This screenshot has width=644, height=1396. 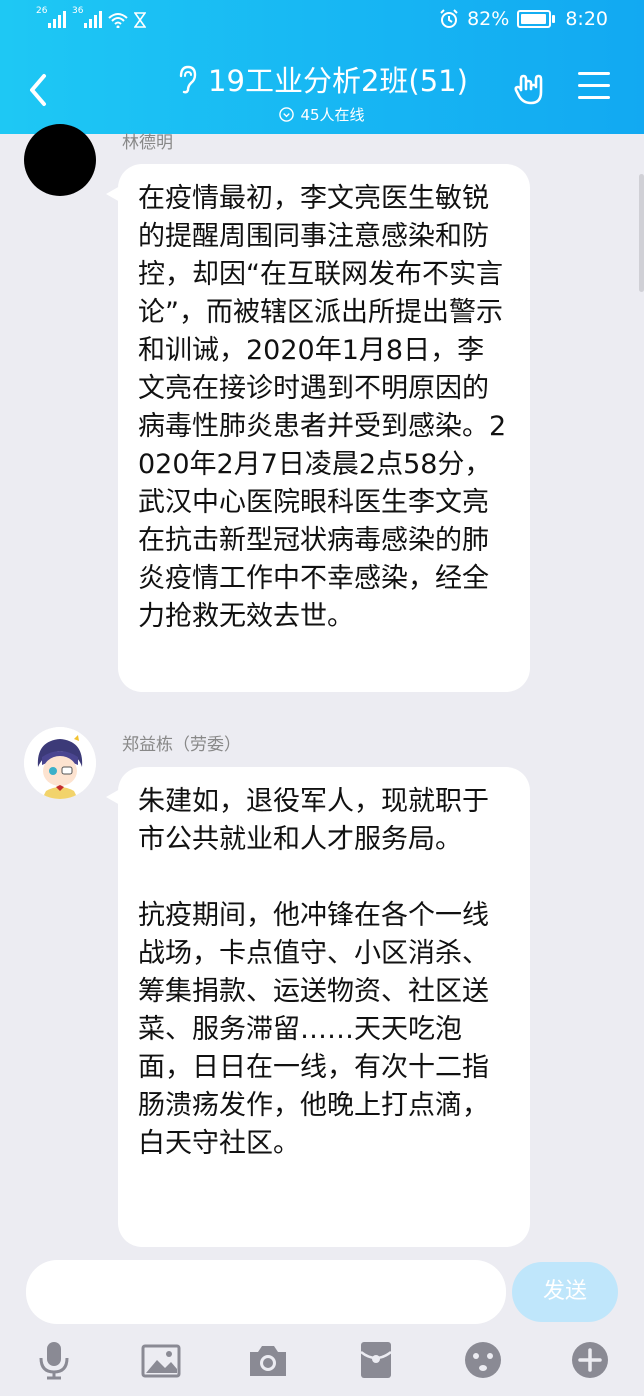 I want to click on emoji-icon, so click(x=483, y=1360).